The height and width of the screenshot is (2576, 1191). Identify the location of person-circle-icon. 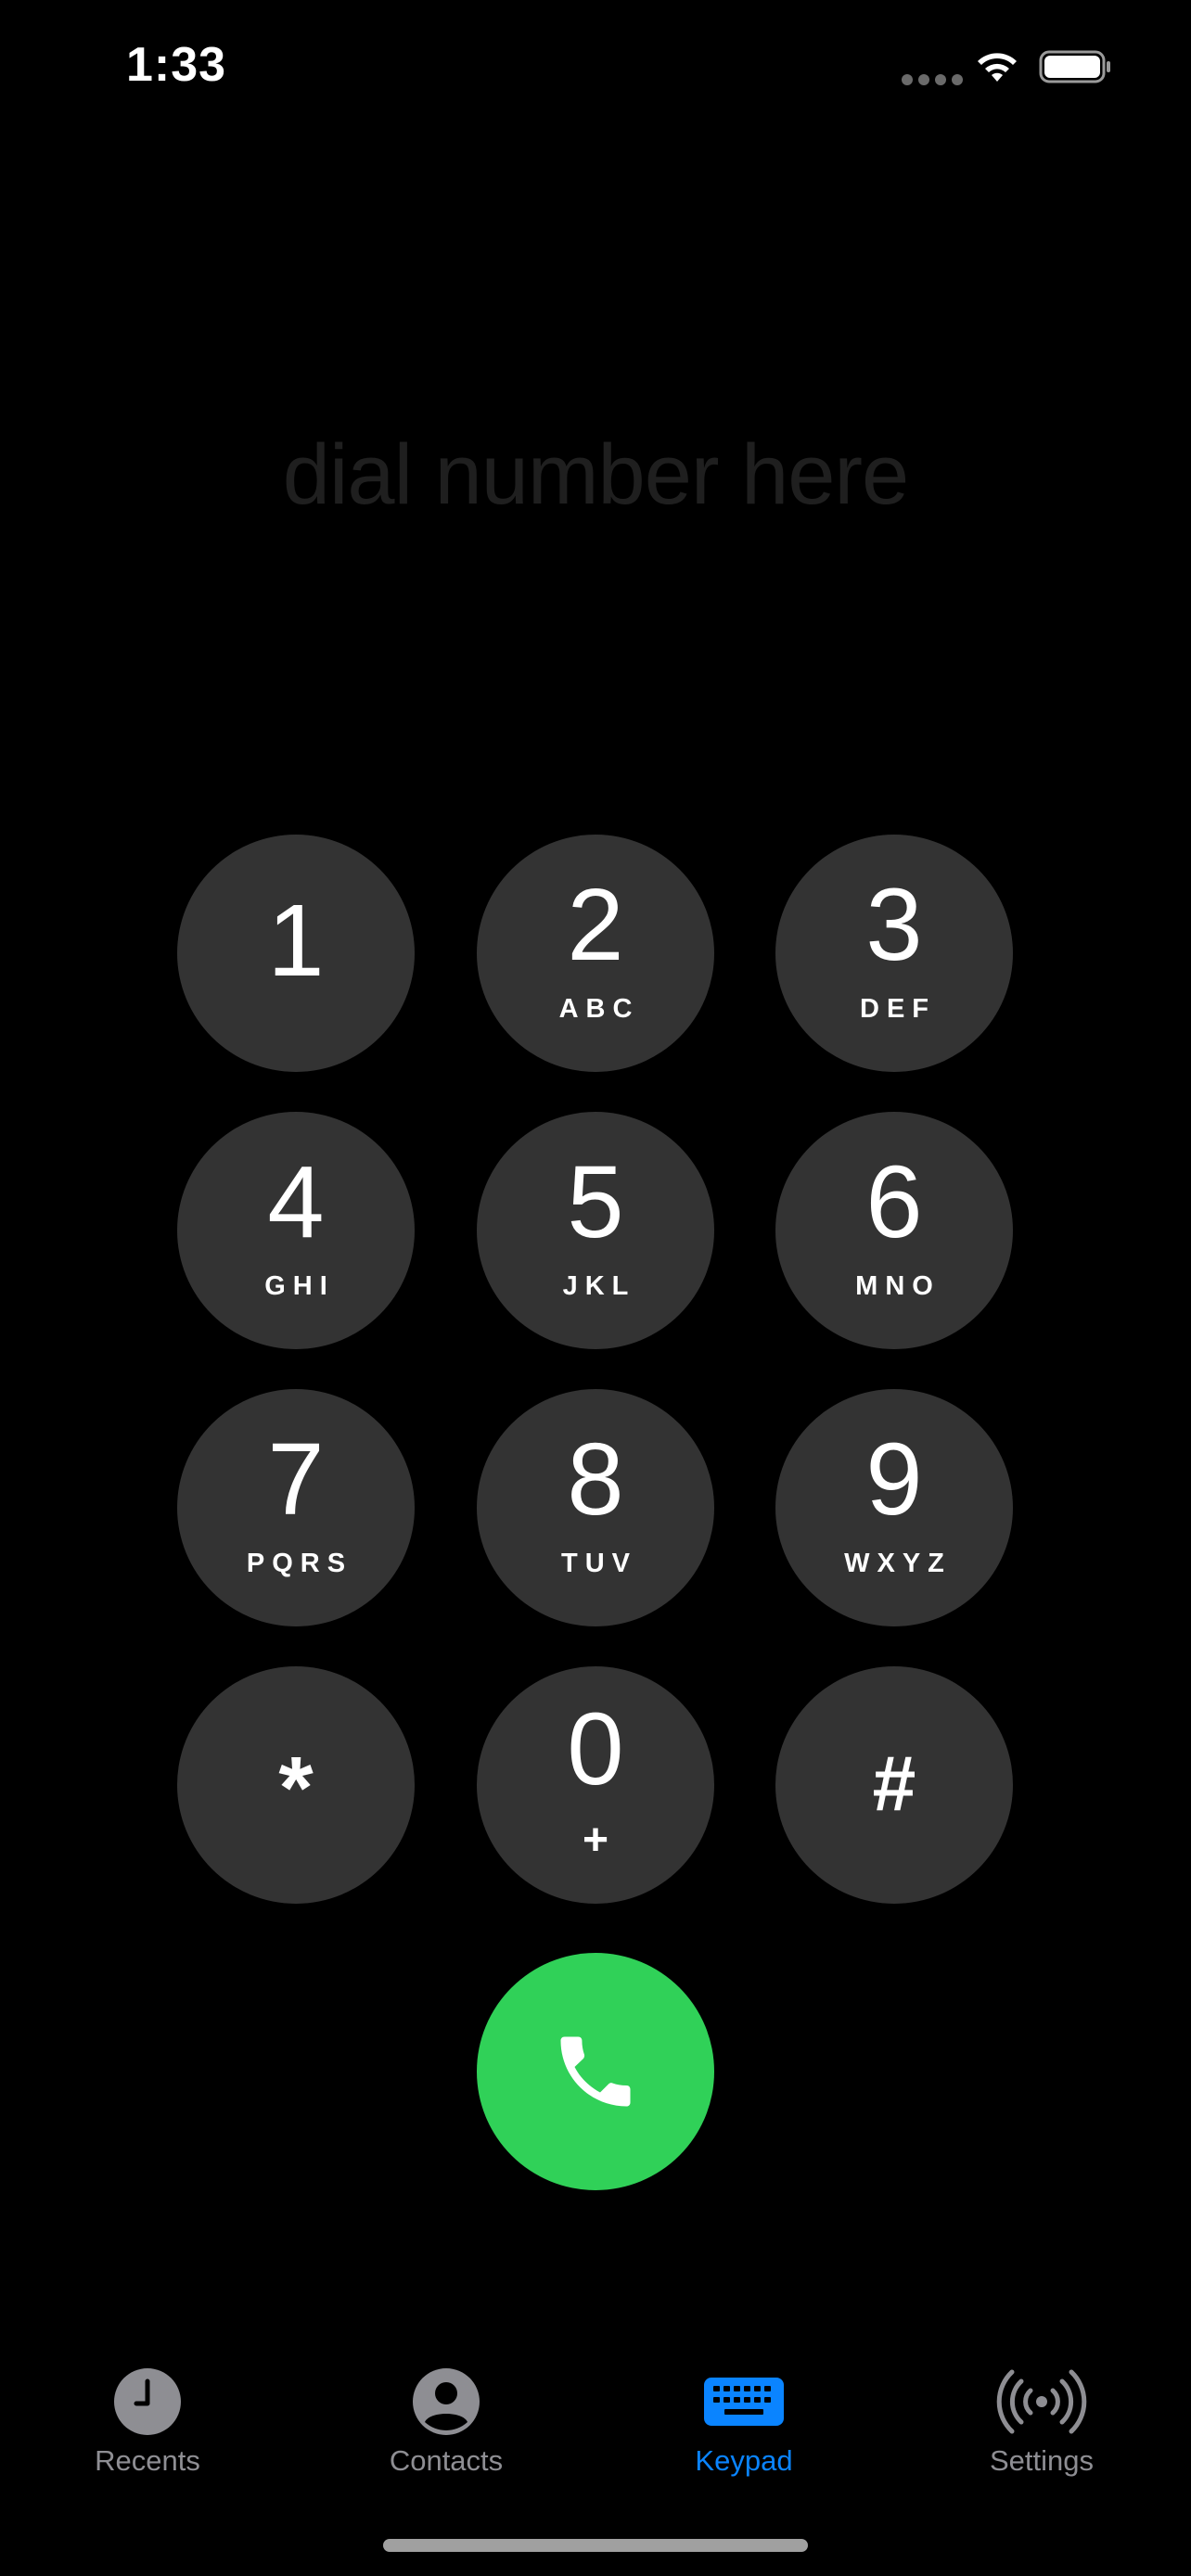
(446, 2401).